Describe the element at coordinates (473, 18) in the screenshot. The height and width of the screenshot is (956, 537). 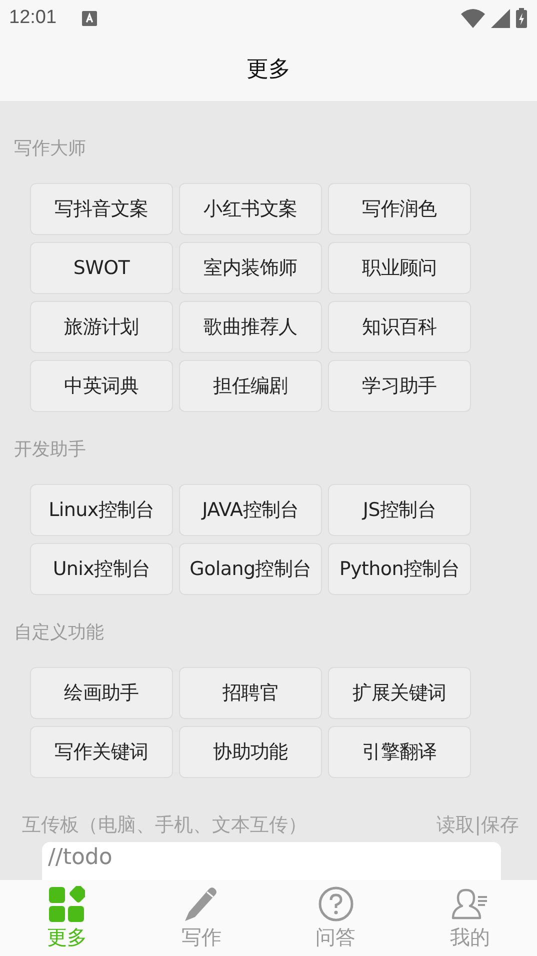
I see `wifi-icon` at that location.